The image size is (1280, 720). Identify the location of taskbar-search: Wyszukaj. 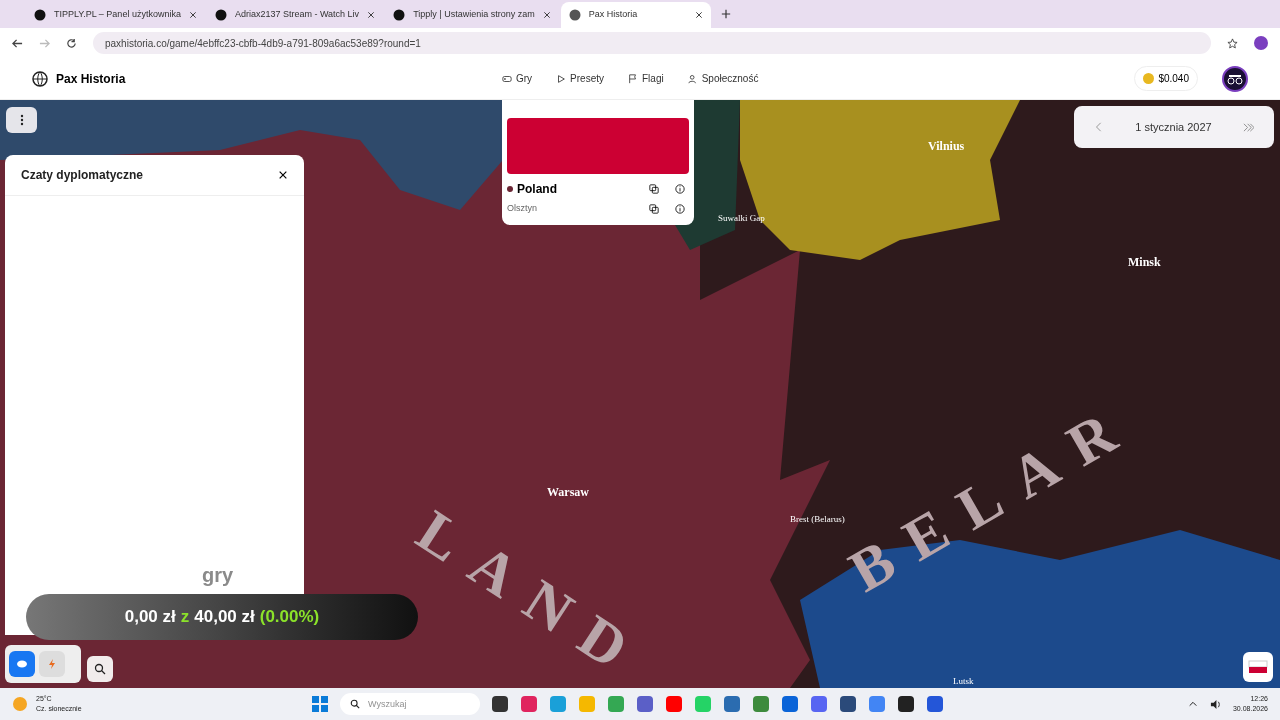
(410, 704).